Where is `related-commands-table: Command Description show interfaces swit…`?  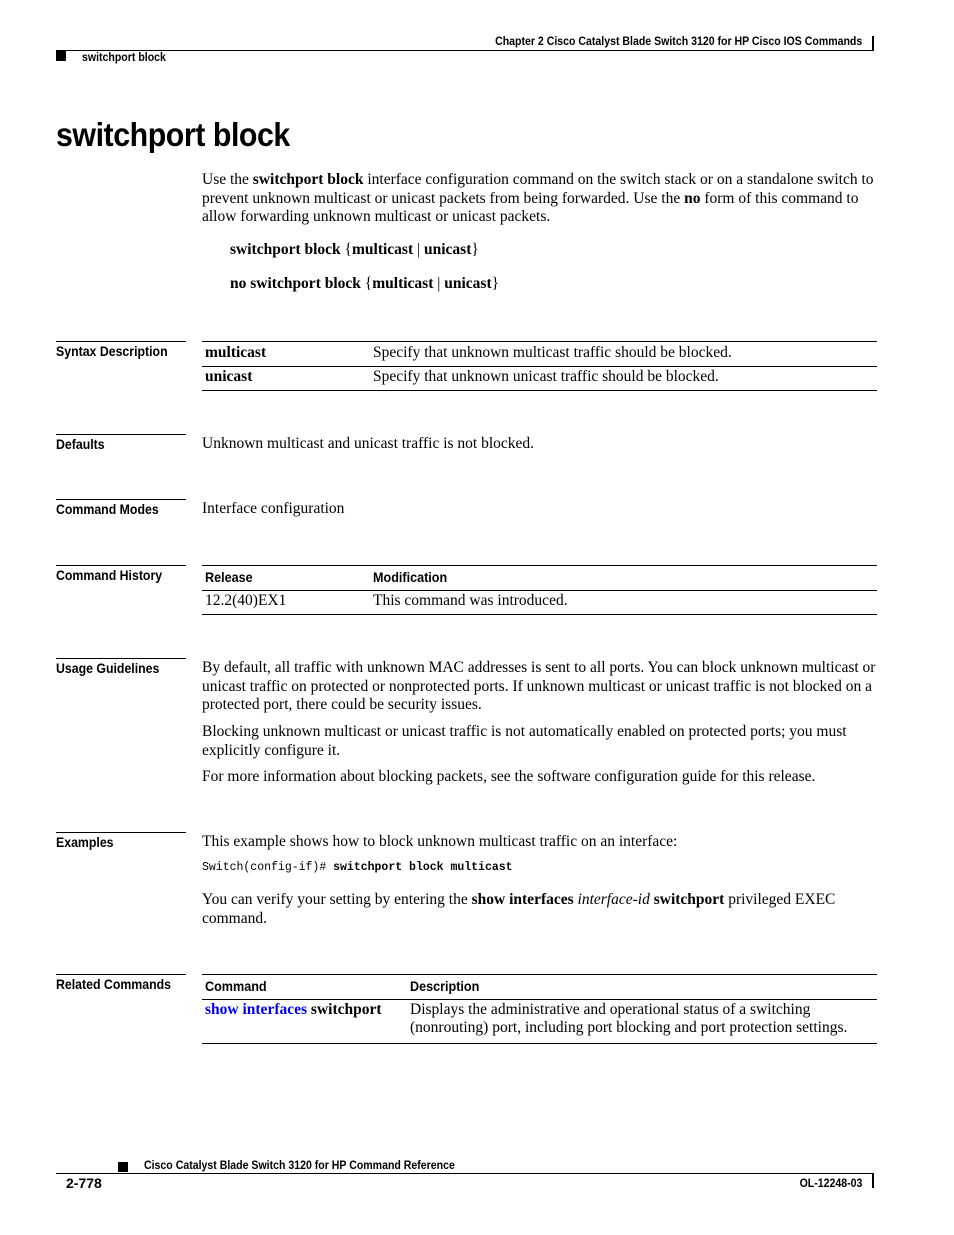
related-commands-table: Command Description show interfaces swit… is located at coordinates (539, 1009).